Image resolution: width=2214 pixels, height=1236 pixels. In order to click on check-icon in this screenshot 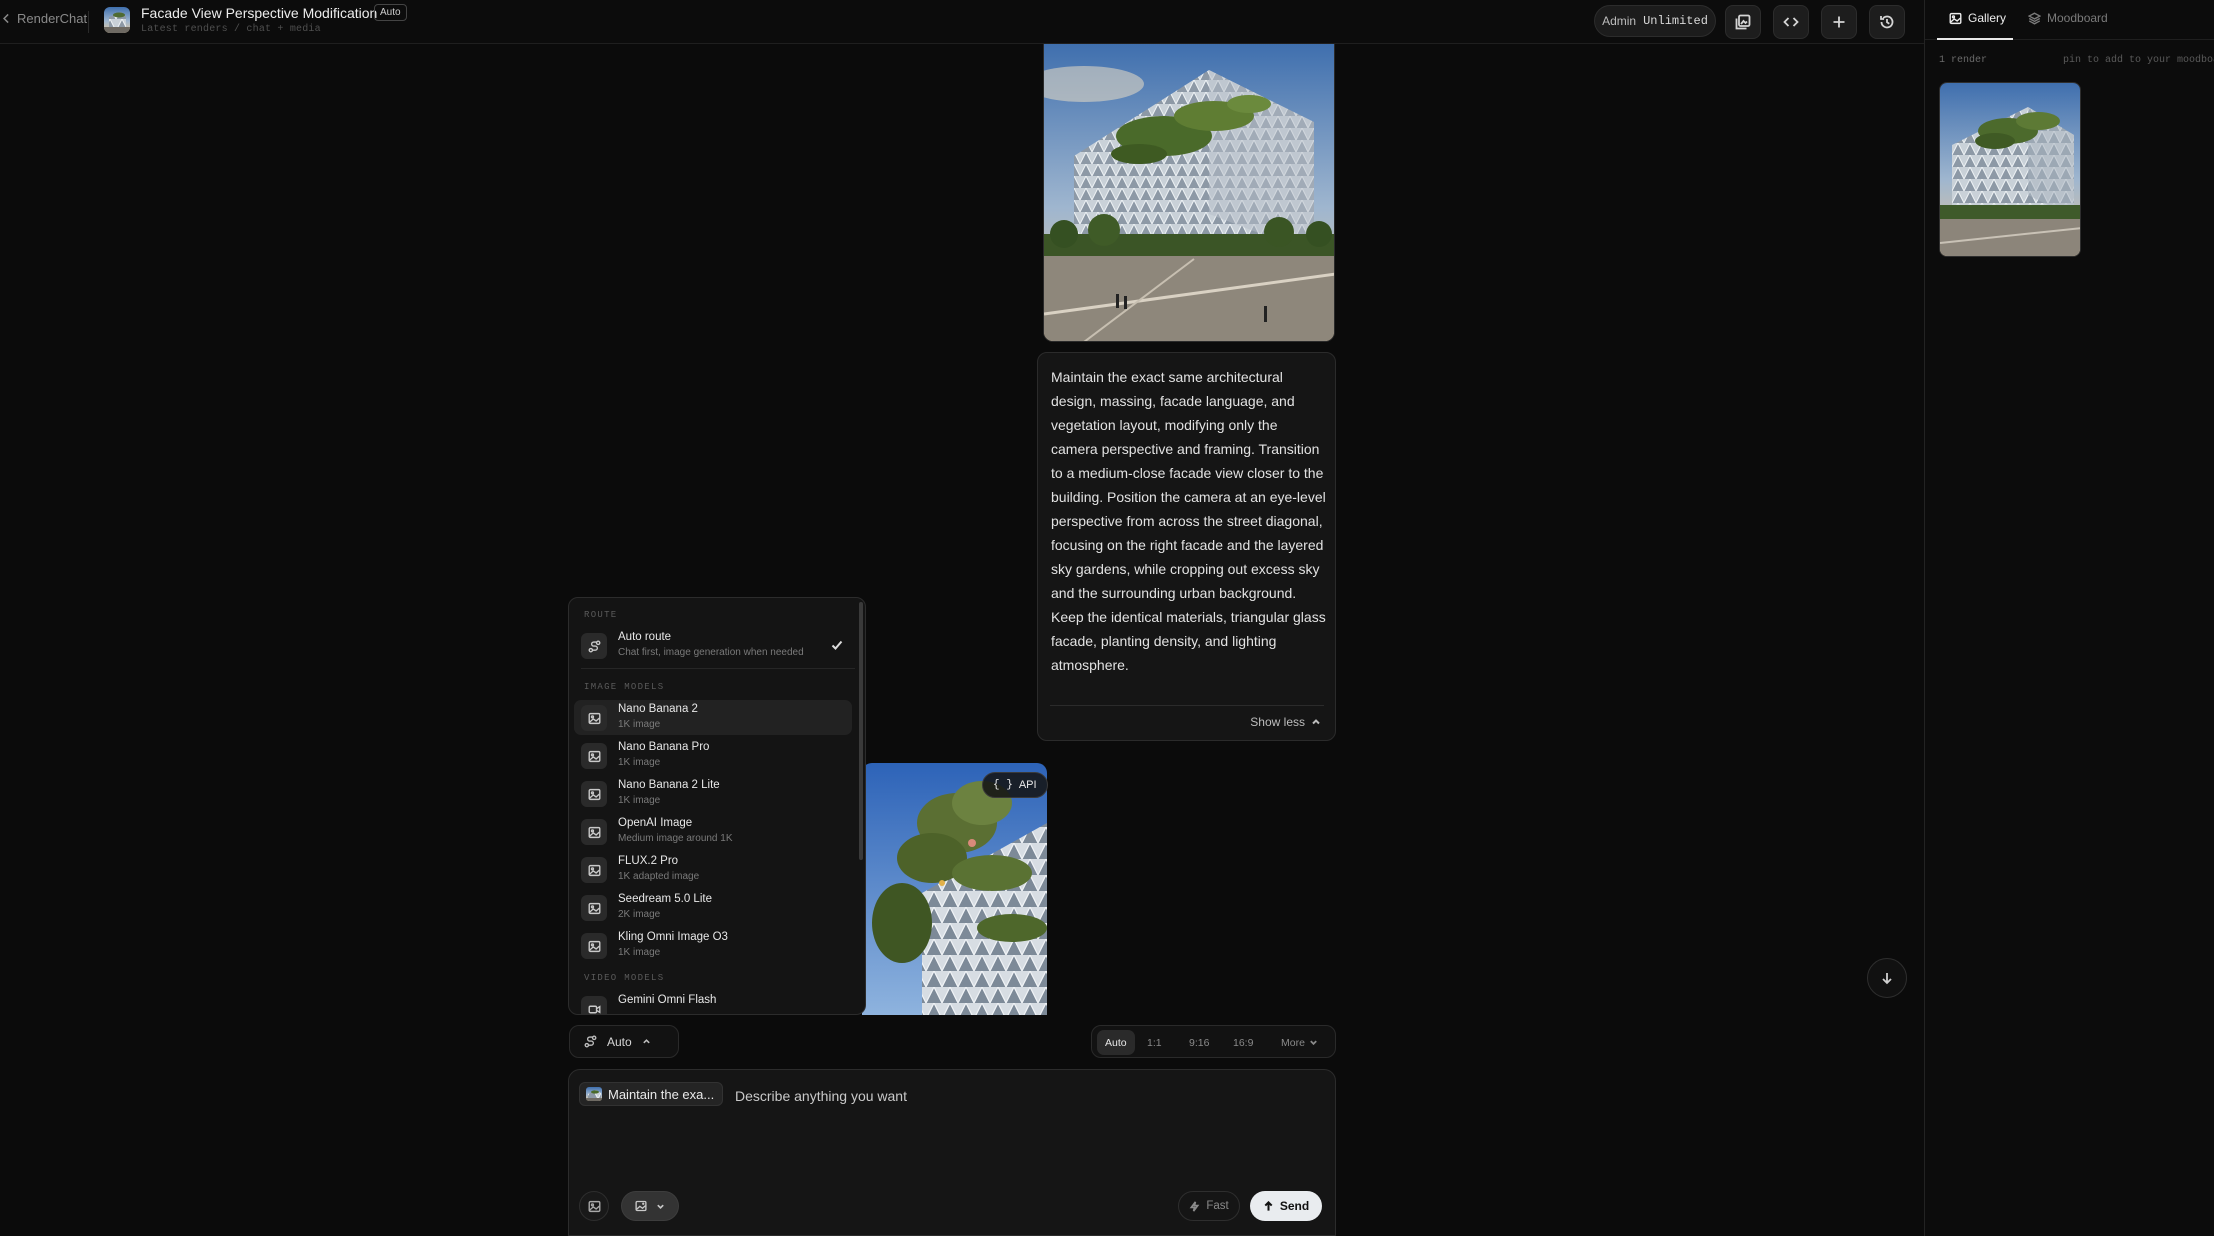, I will do `click(837, 645)`.